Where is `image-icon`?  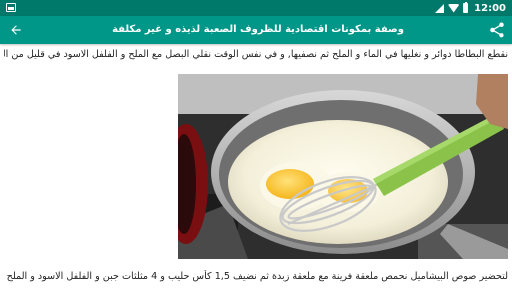 image-icon is located at coordinates (11, 7).